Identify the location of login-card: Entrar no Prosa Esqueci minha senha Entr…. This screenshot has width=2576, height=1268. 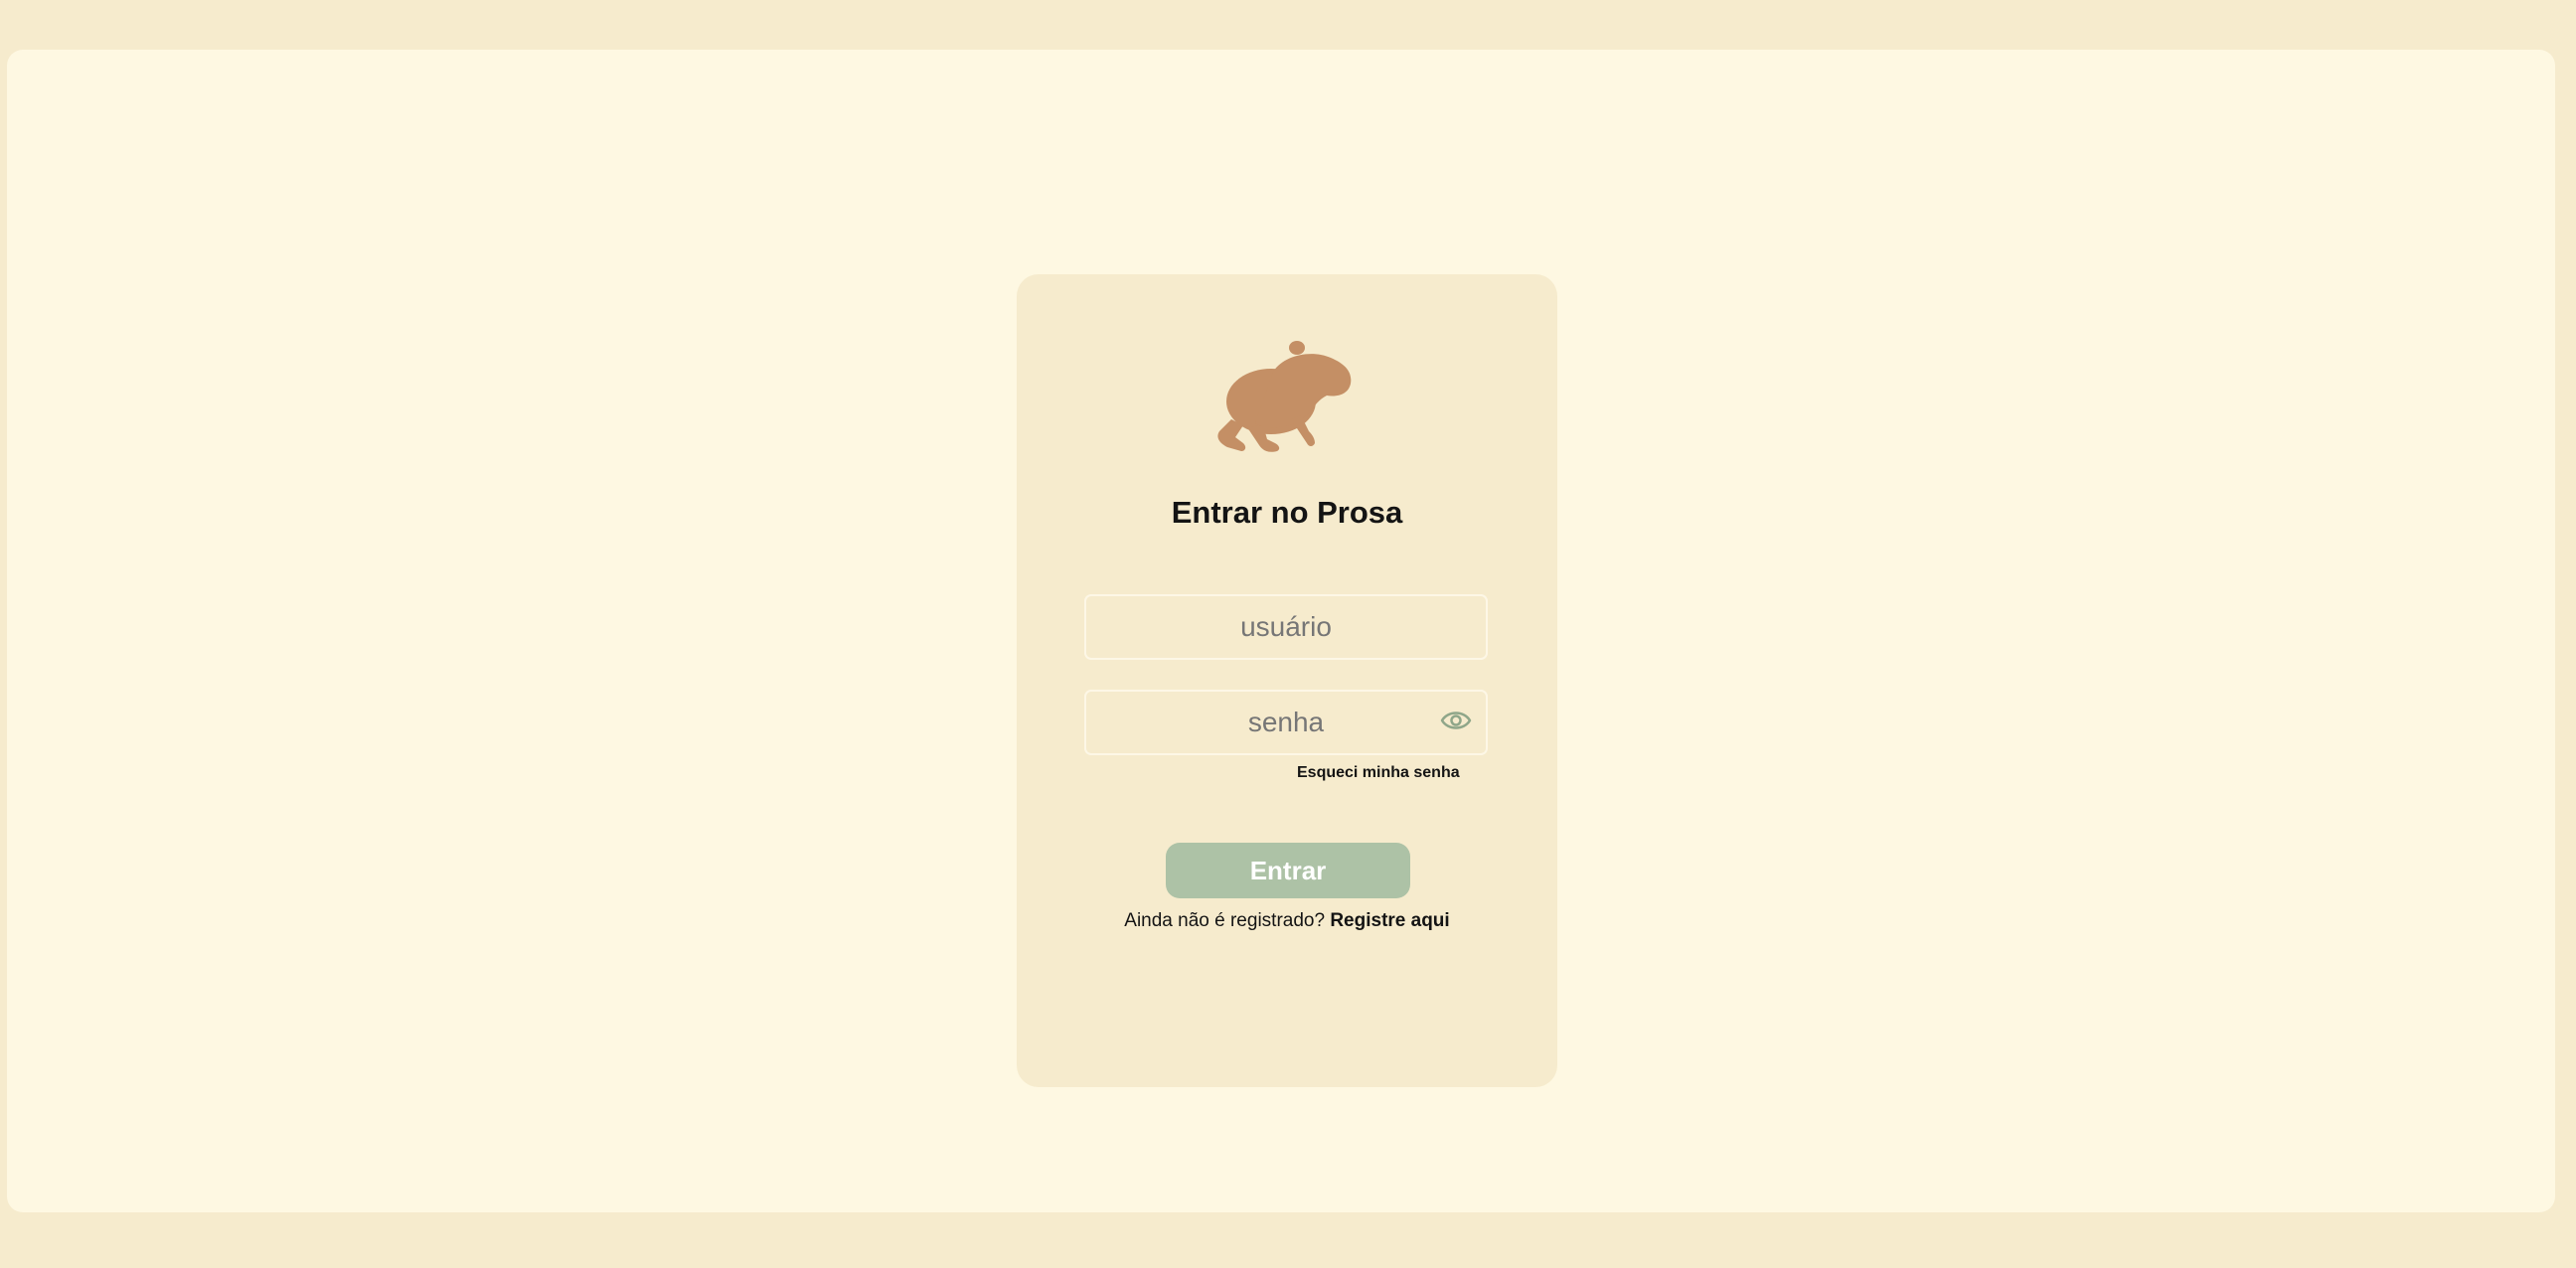
(1287, 680).